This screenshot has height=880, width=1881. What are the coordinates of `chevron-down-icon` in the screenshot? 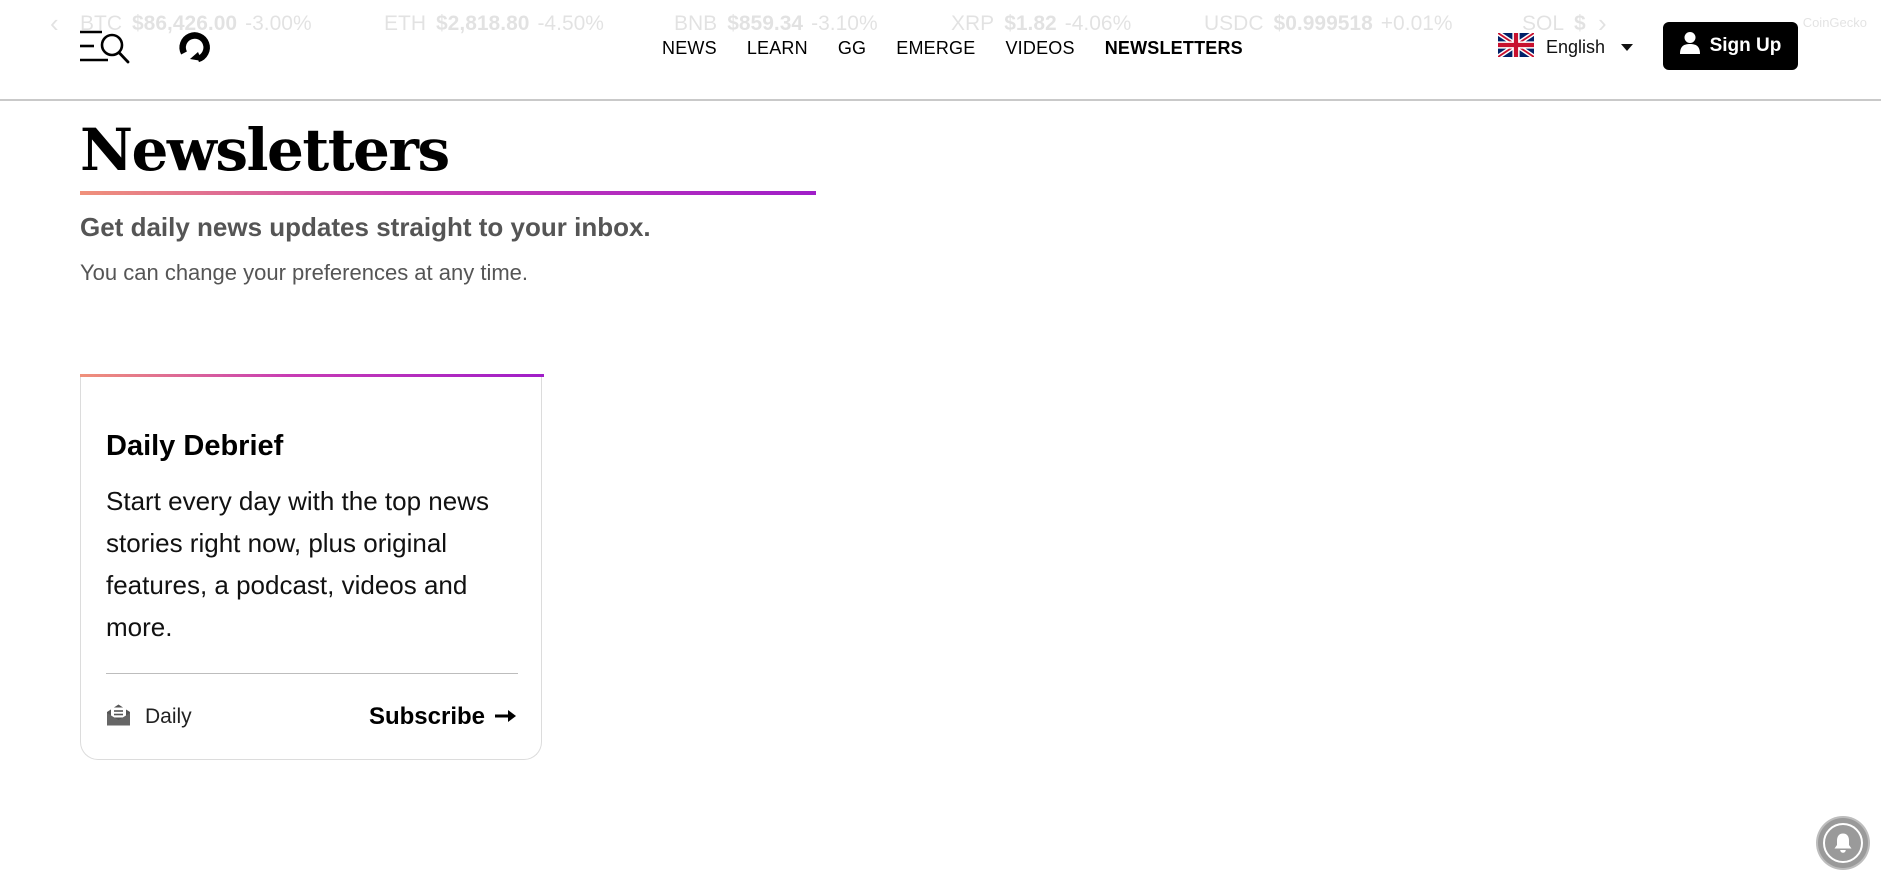 It's located at (1627, 47).